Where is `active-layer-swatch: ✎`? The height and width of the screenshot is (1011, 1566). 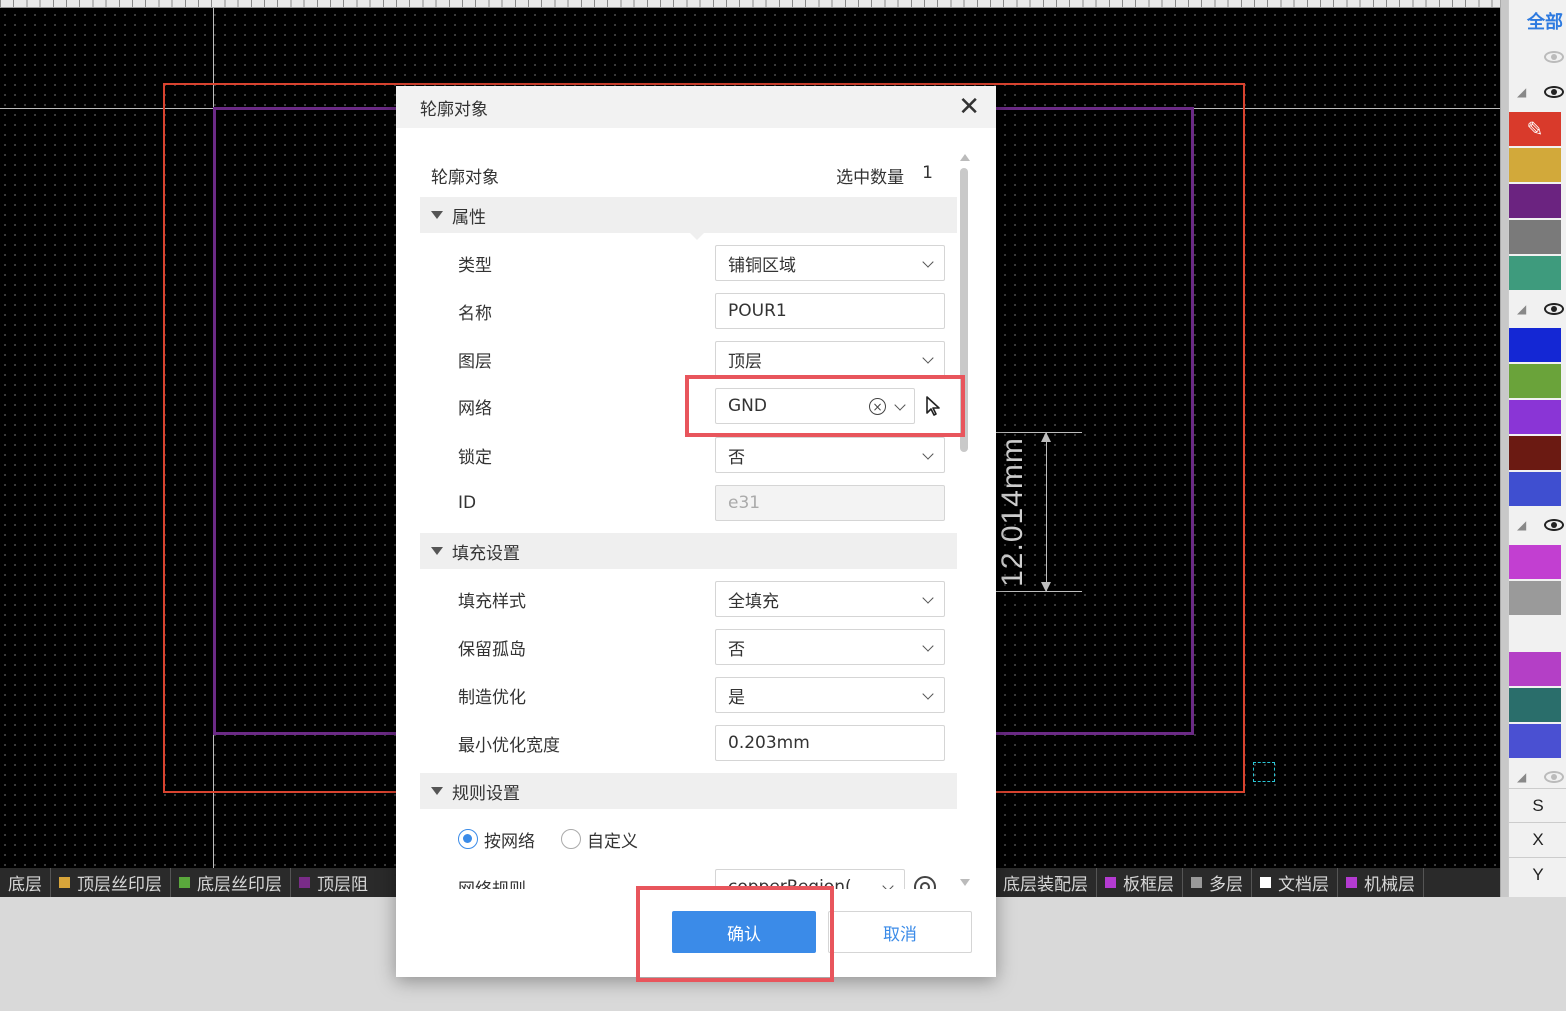
active-layer-swatch: ✎ is located at coordinates (1535, 129).